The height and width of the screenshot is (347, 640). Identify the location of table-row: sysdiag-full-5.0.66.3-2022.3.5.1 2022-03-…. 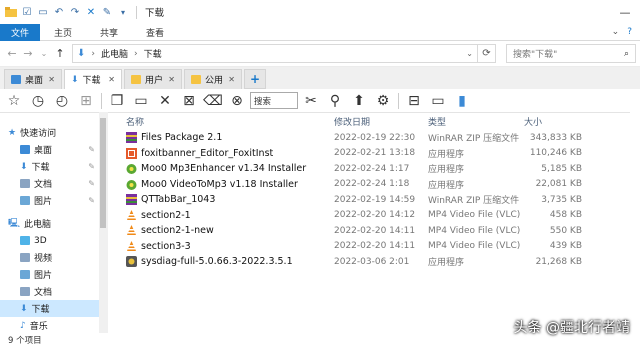
(374, 262).